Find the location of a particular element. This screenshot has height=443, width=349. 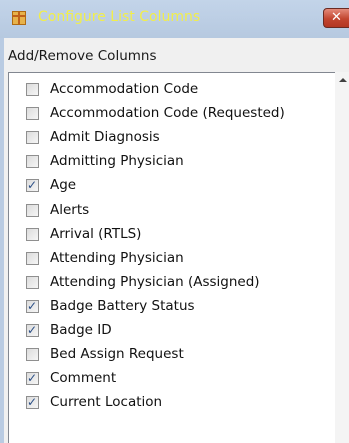

list-item: Arrival (RTLS) is located at coordinates (169, 235).